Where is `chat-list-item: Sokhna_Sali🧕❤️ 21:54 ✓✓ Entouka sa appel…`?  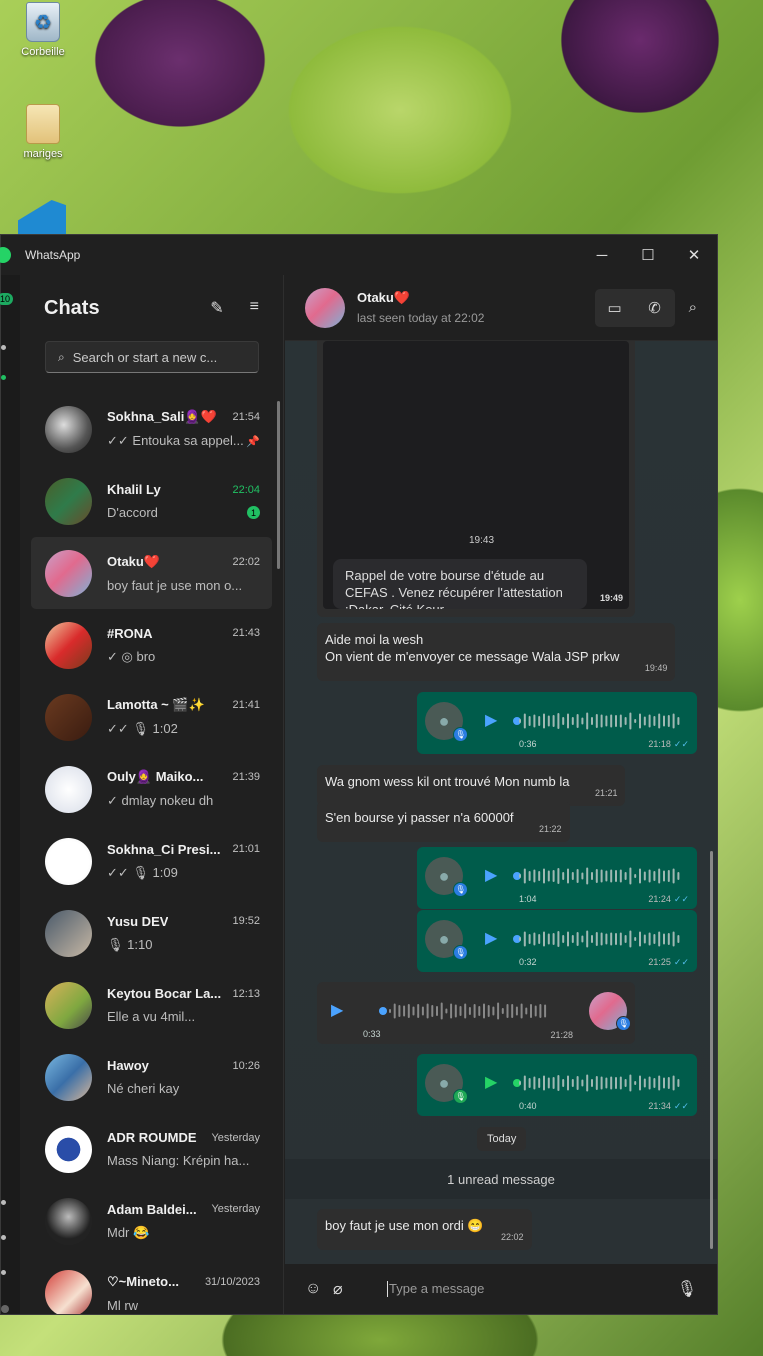 chat-list-item: Sokhna_Sali🧕❤️ 21:54 ✓✓ Entouka sa appel… is located at coordinates (151, 429).